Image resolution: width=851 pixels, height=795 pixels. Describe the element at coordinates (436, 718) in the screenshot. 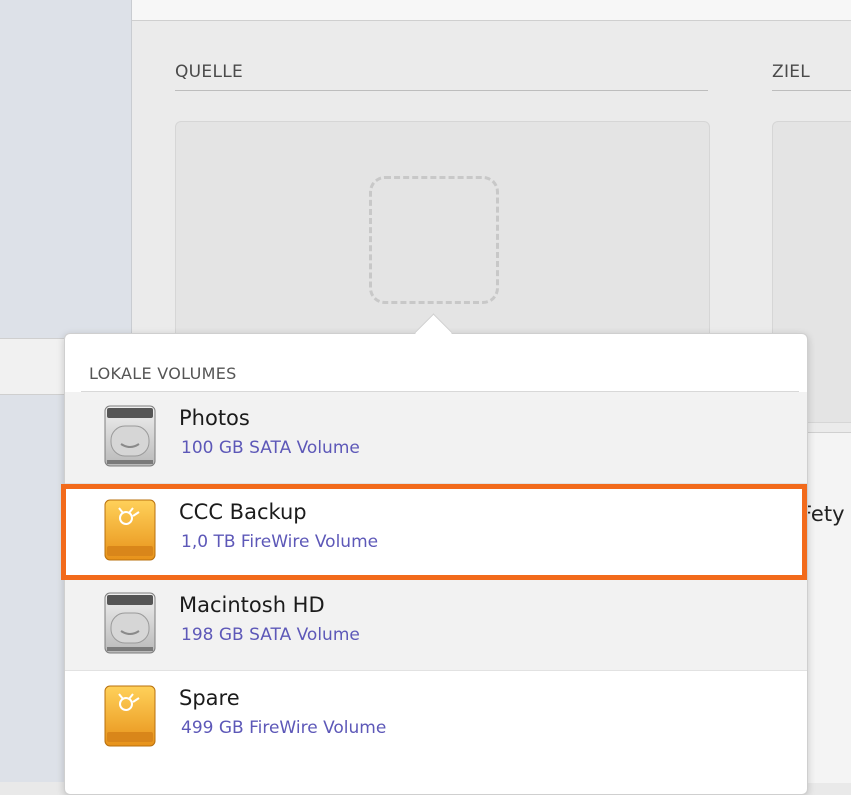

I see `volume-row-spare: Spare 499 GB FireWire Volume` at that location.